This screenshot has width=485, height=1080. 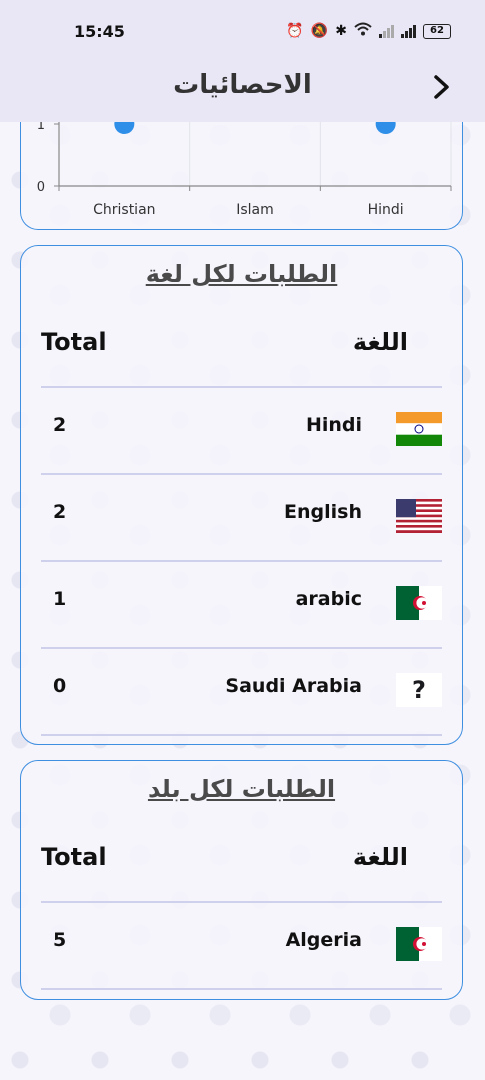 I want to click on back-button, so click(x=442, y=87).